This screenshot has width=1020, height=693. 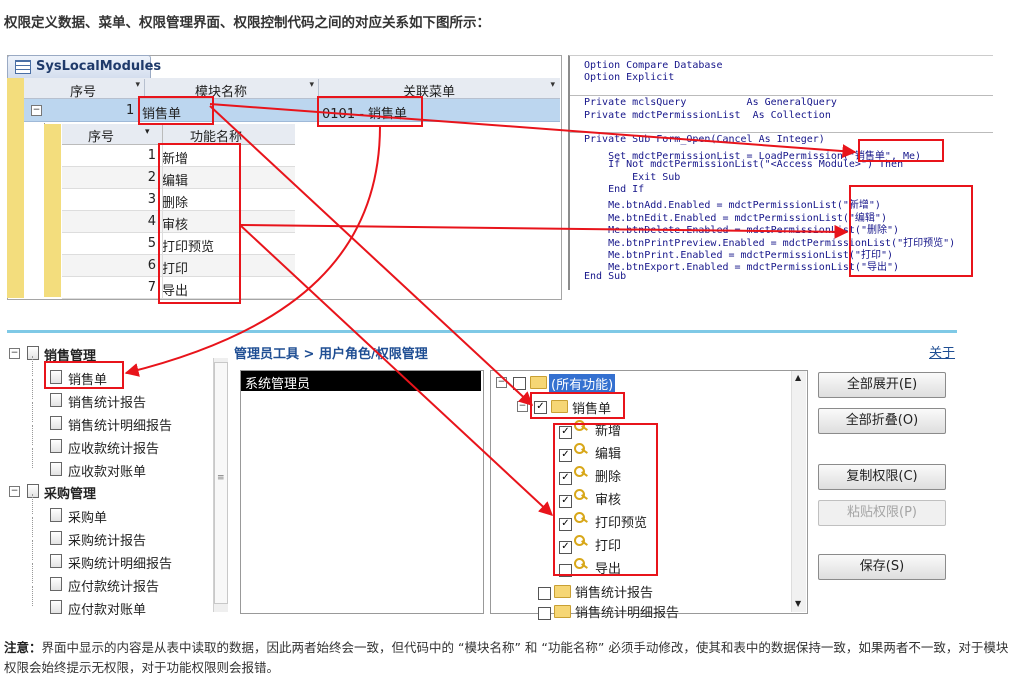 I want to click on column-header-num-label: 序号, so click(x=83, y=92).